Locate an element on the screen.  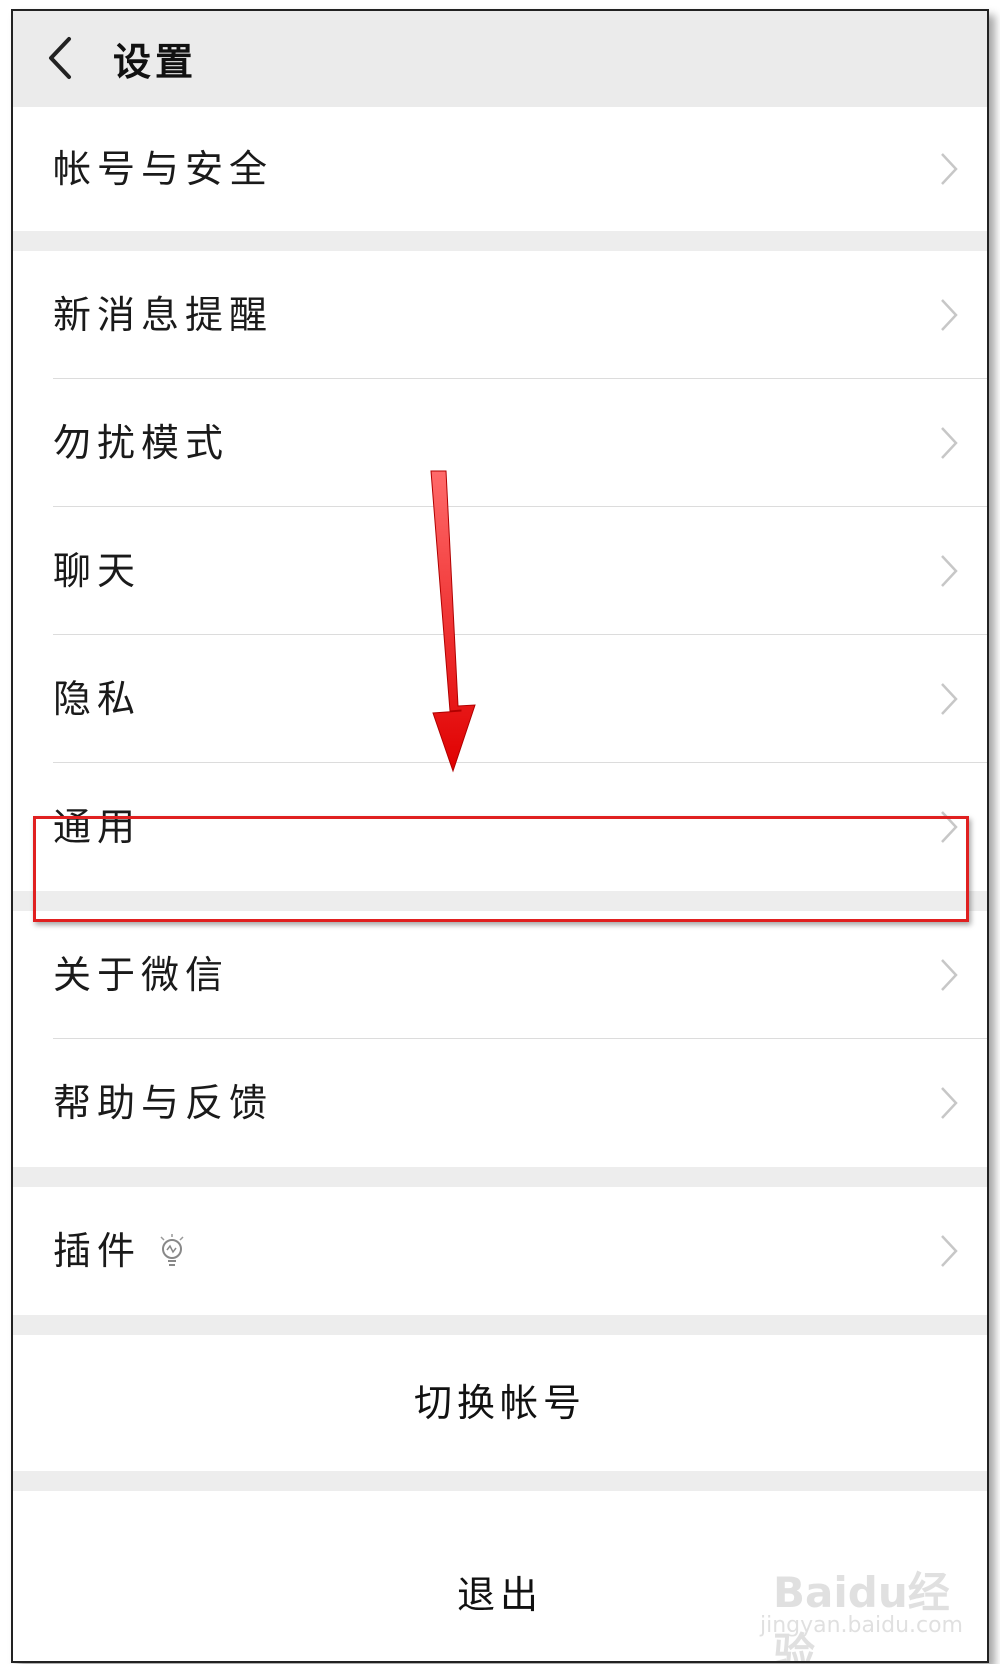
settings-item-do-not-disturb: 勿扰模式 is located at coordinates (500, 443).